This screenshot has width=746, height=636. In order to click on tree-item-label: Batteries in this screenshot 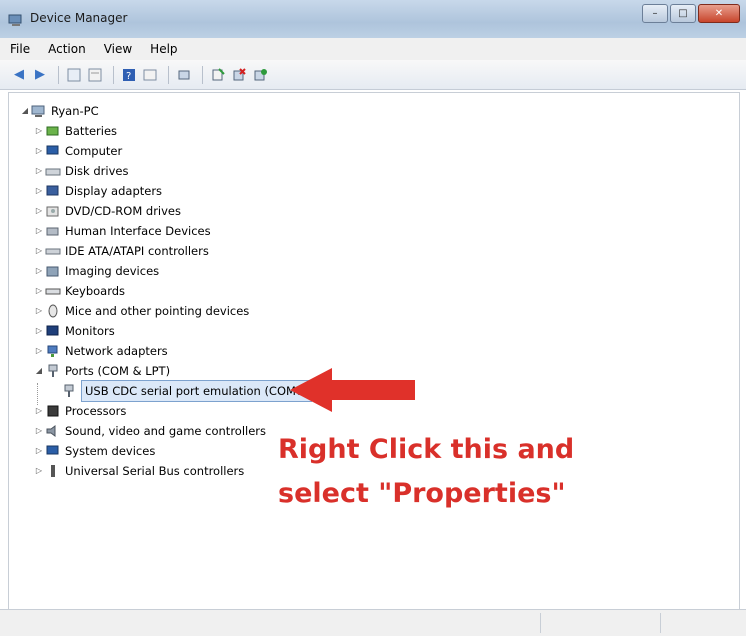, I will do `click(91, 131)`.